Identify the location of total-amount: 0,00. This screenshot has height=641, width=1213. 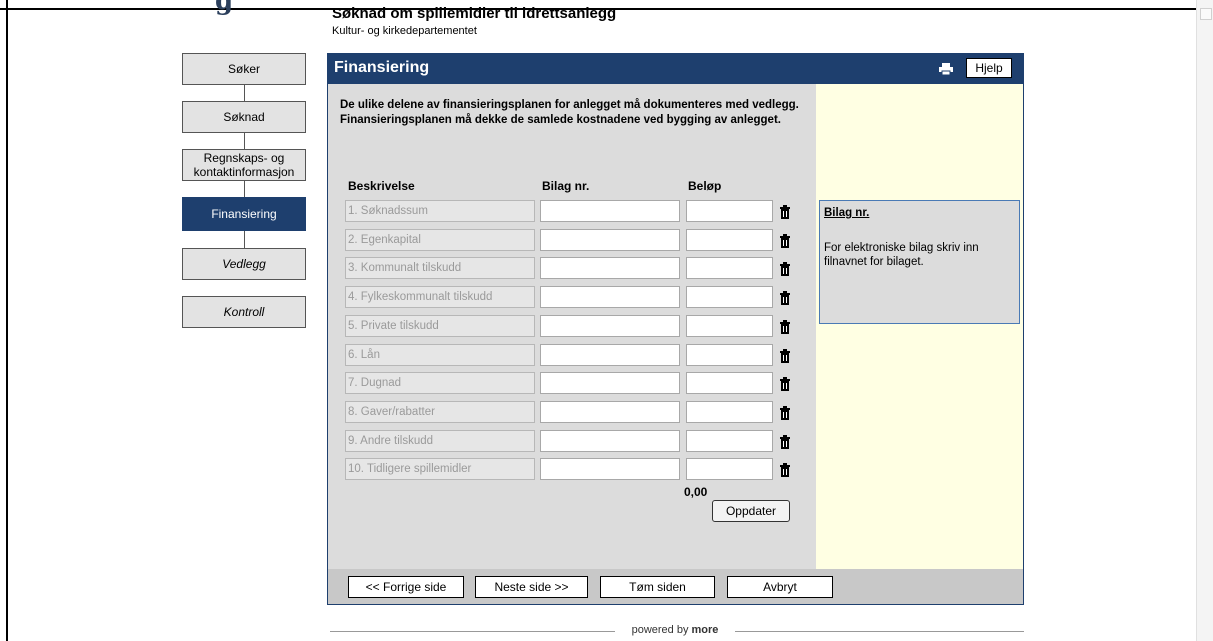
(696, 492).